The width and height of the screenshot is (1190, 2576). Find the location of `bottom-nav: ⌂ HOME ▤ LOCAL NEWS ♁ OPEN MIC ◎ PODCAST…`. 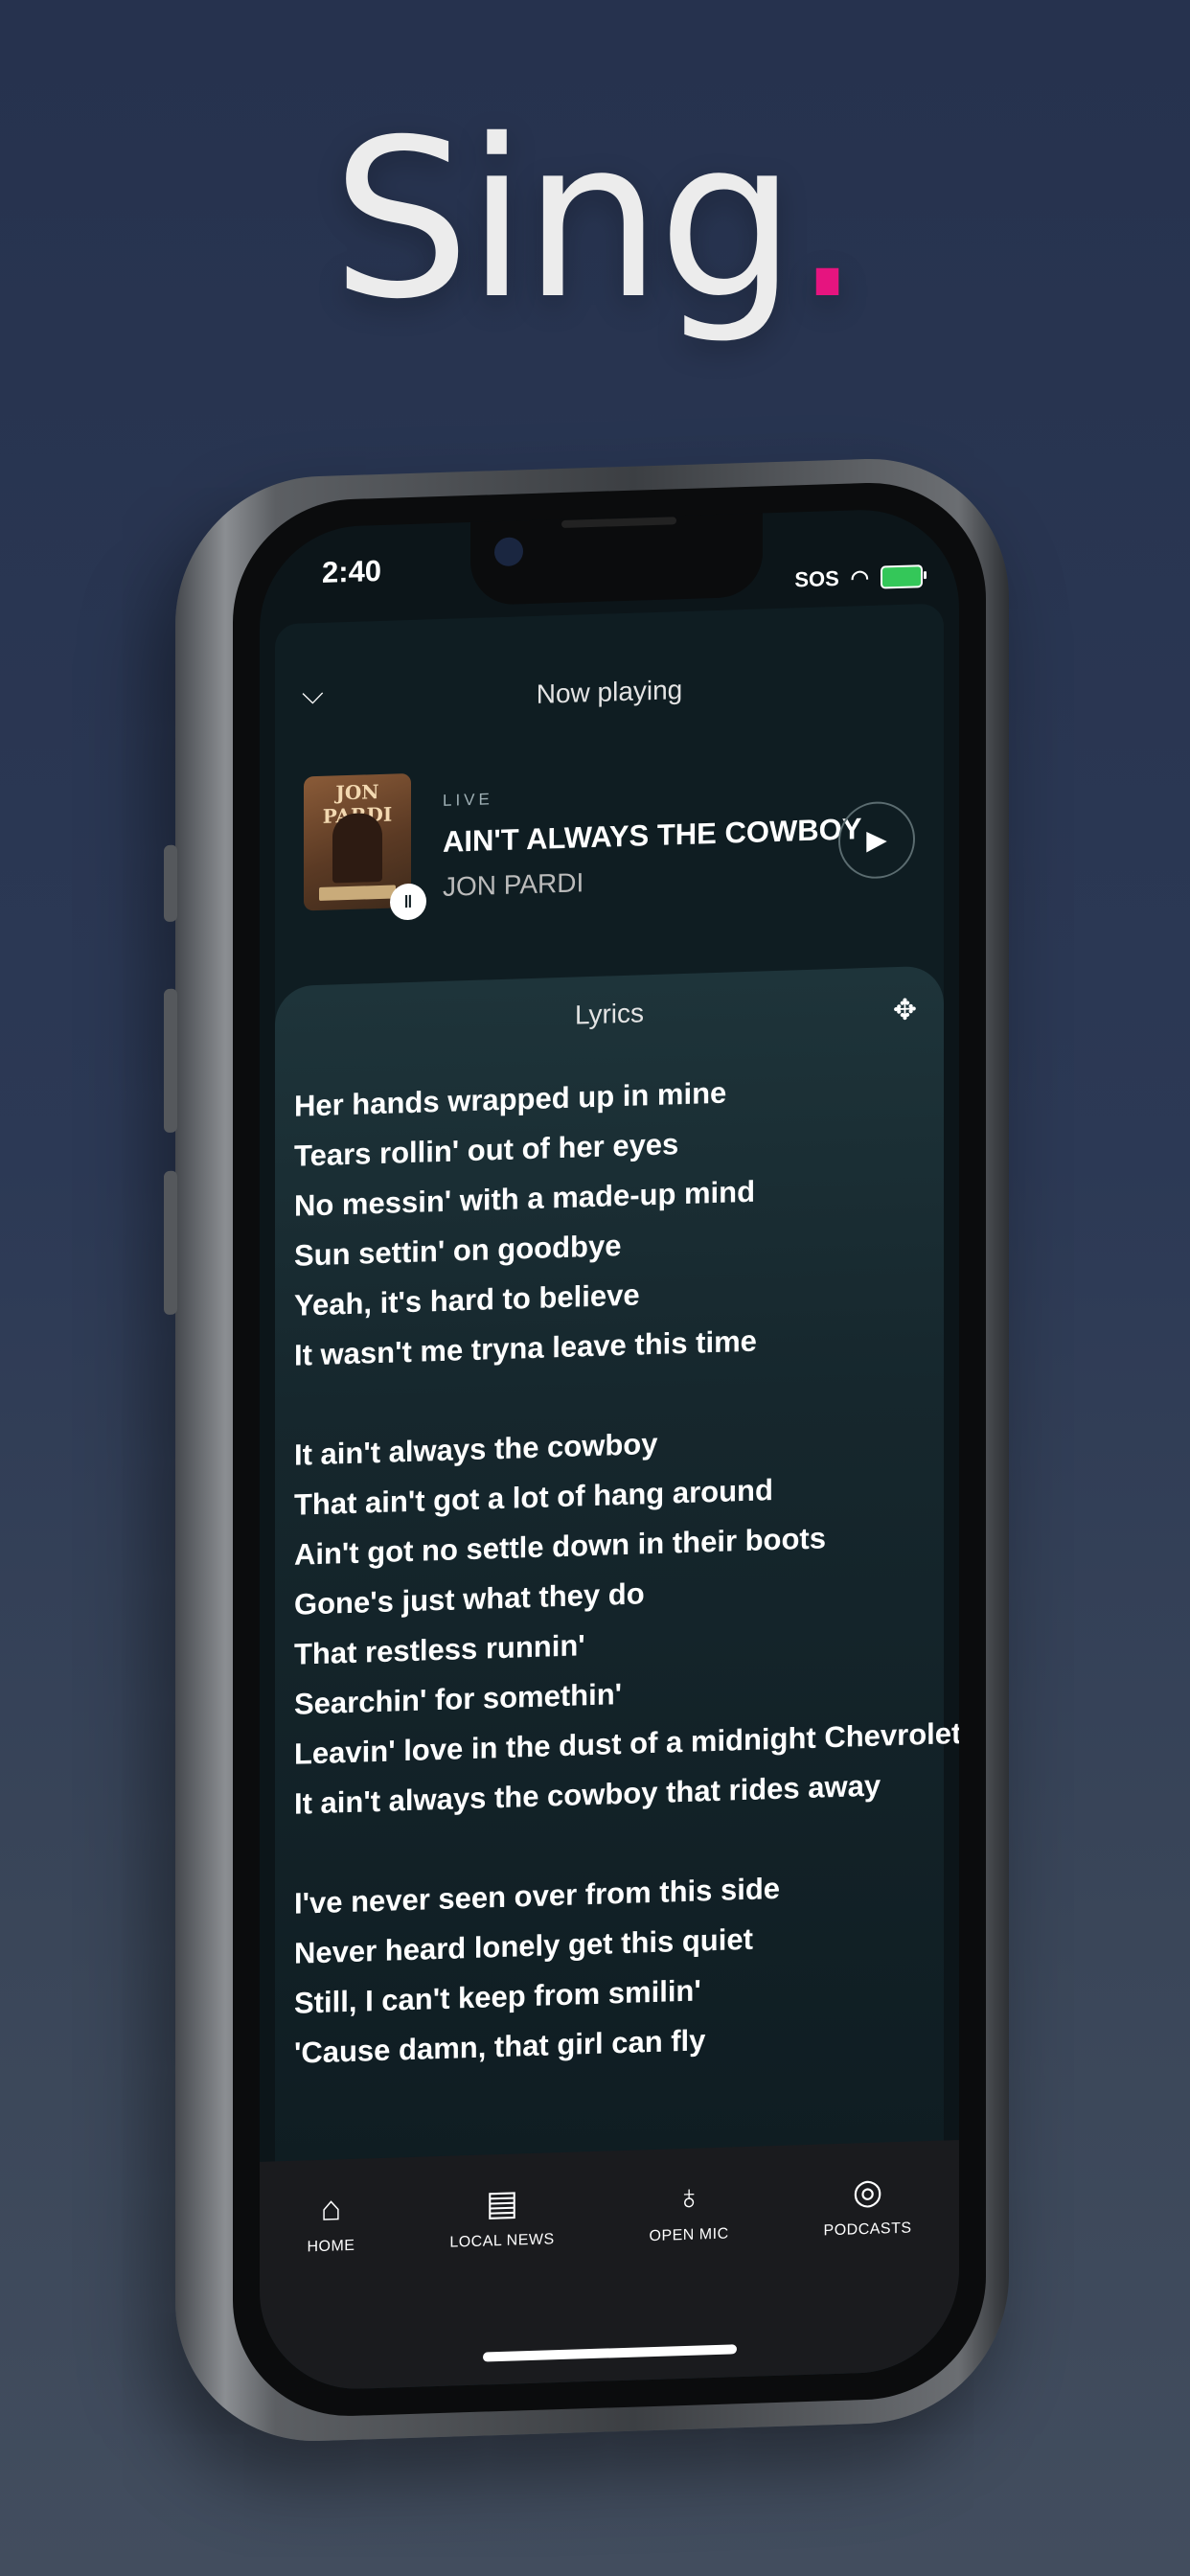

bottom-nav: ⌂ HOME ▤ LOCAL NEWS ♁ OPEN MIC ◎ PODCAST… is located at coordinates (609, 2265).